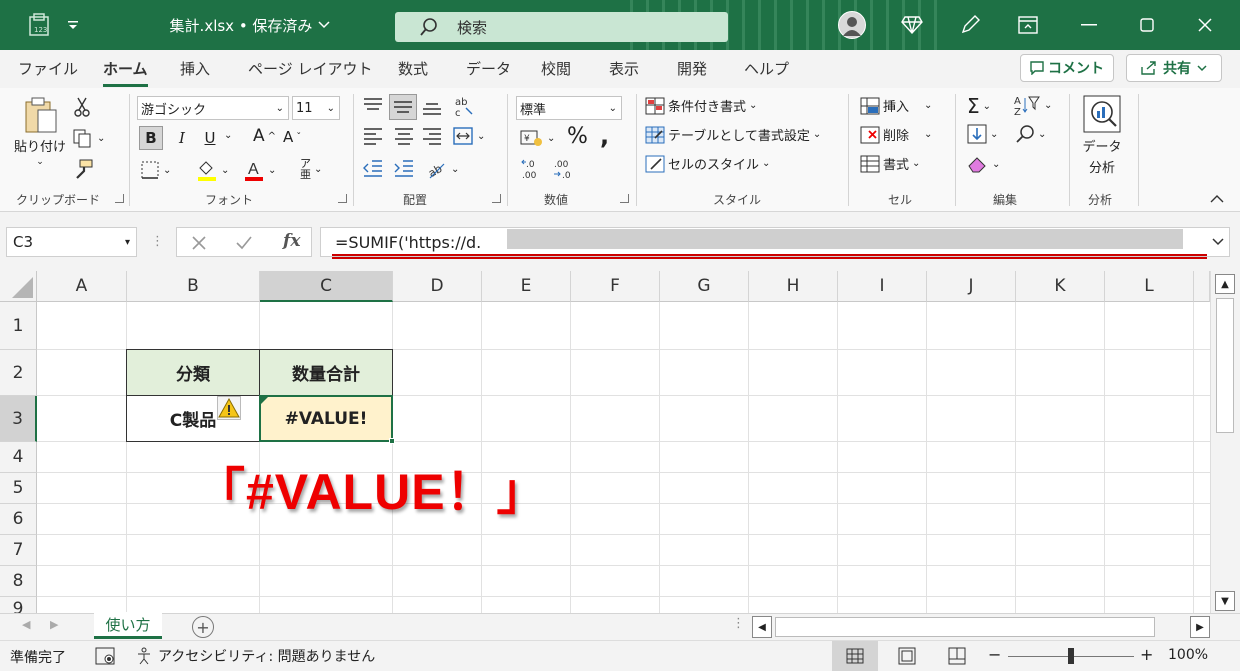 This screenshot has height=671, width=1240. Describe the element at coordinates (264, 136) in the screenshot. I see `increase-font-icon: A ^` at that location.